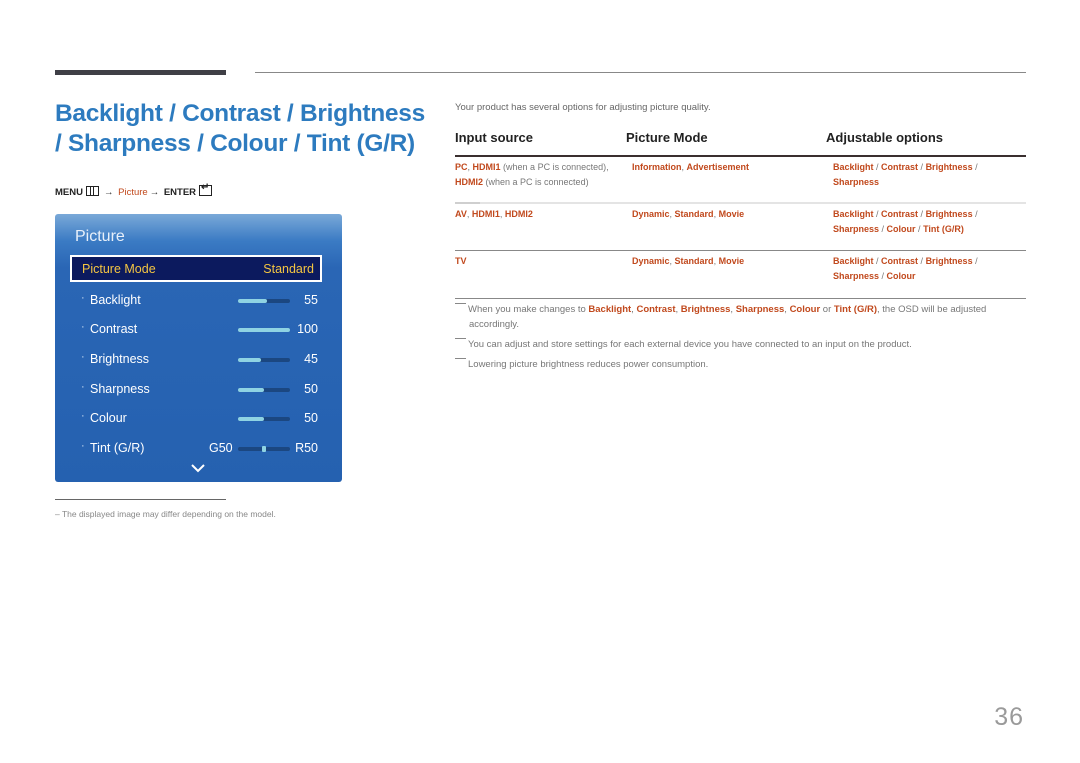  I want to click on sharpness-slider, so click(264, 390).